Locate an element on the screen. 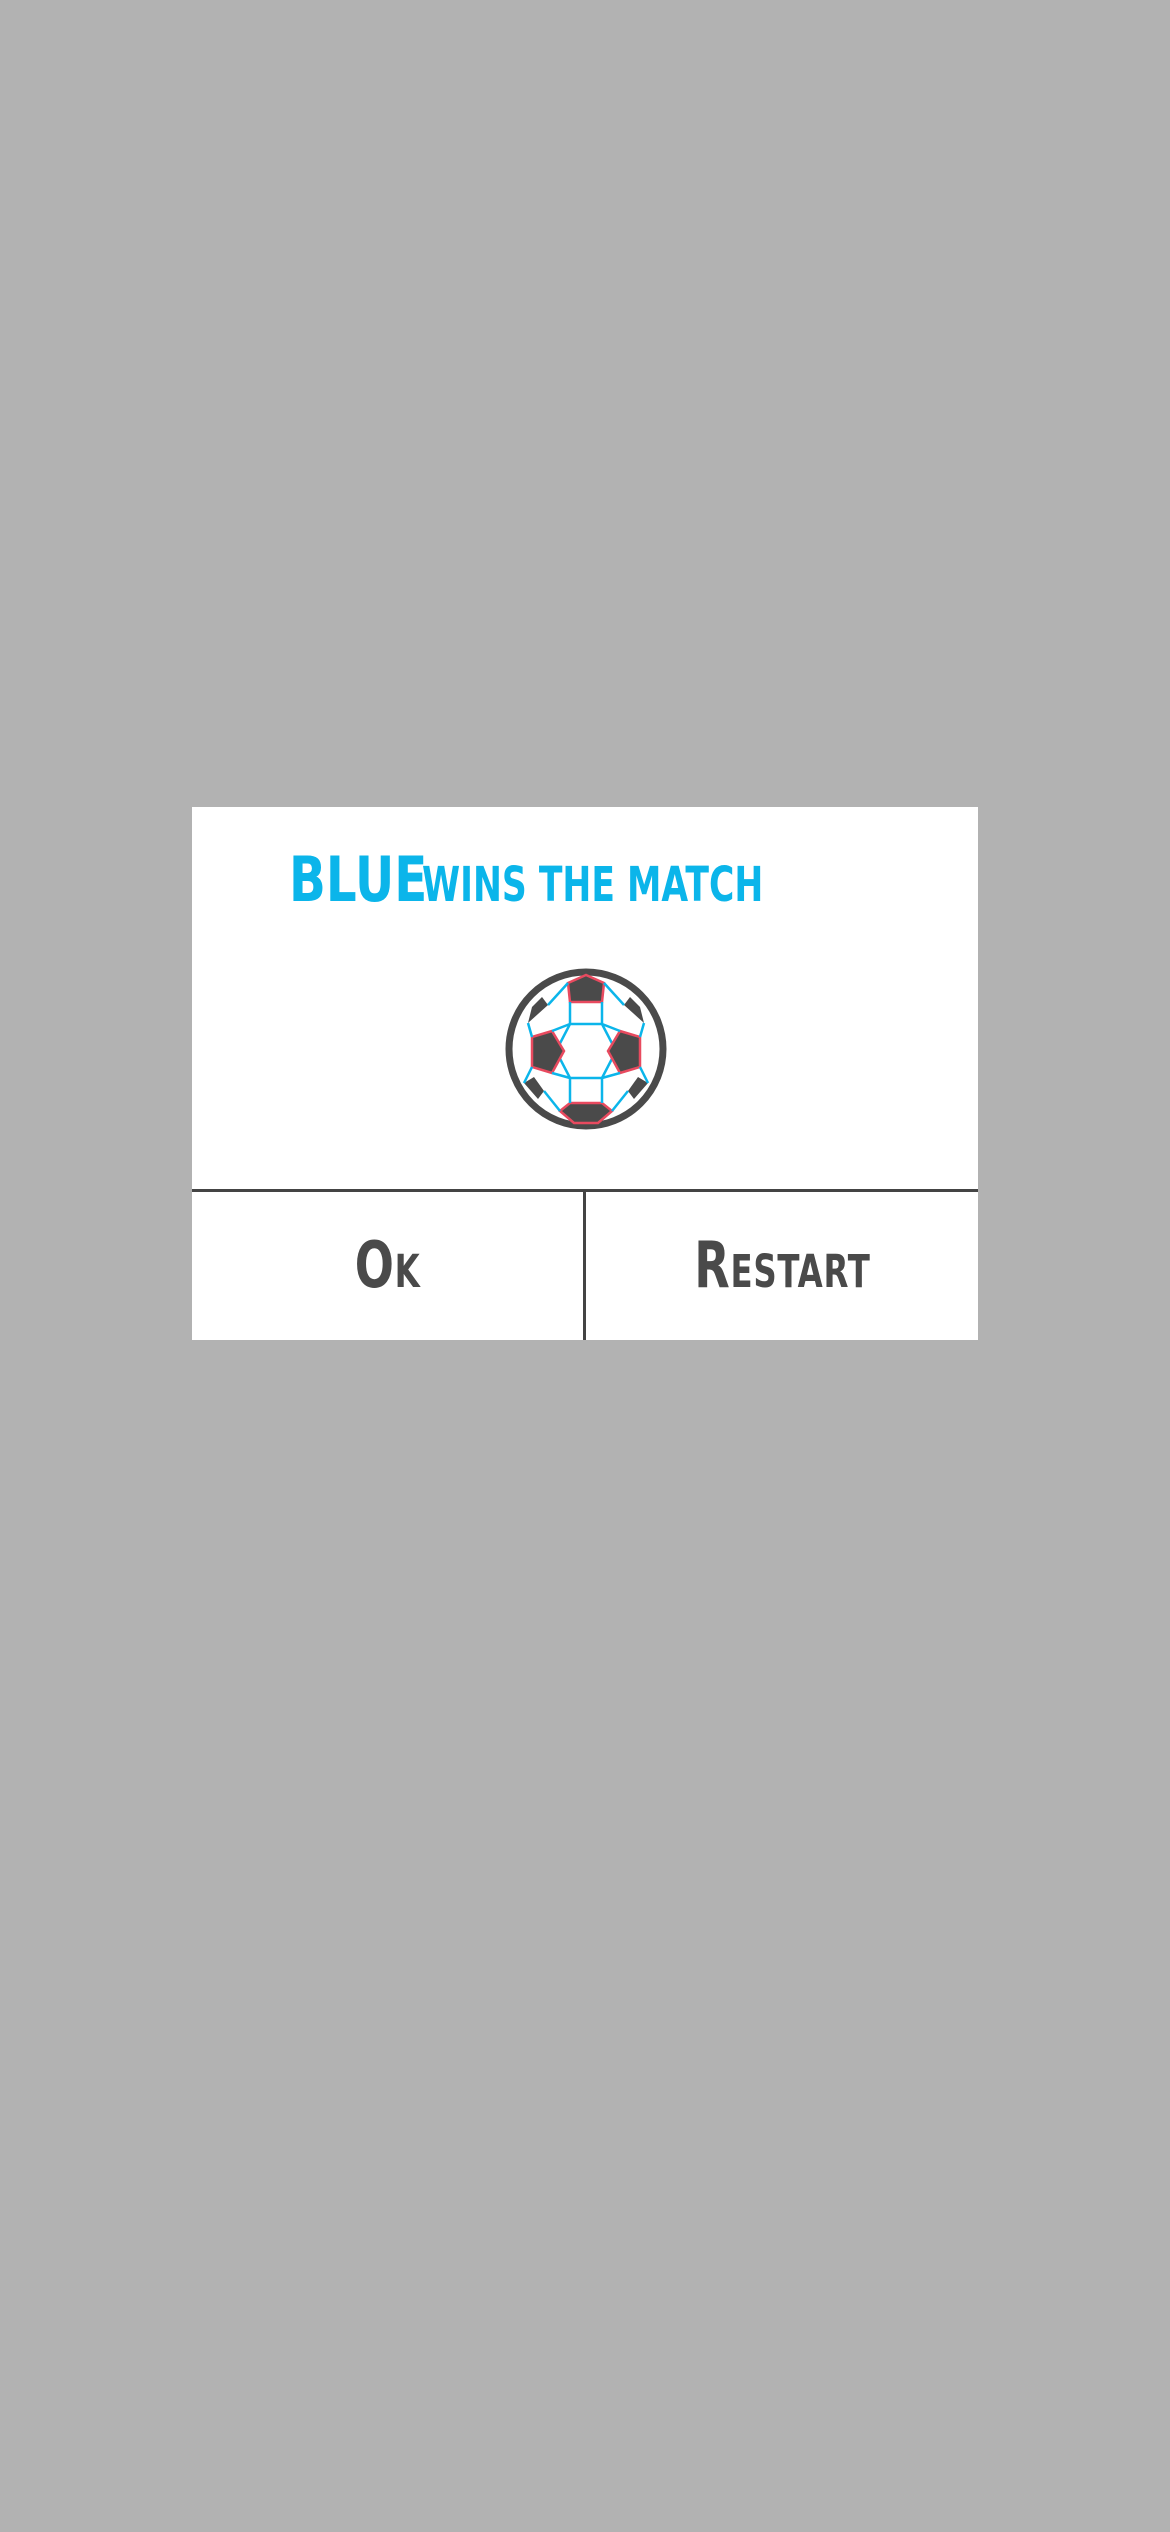  ok-button-label: Ok is located at coordinates (387, 1266).